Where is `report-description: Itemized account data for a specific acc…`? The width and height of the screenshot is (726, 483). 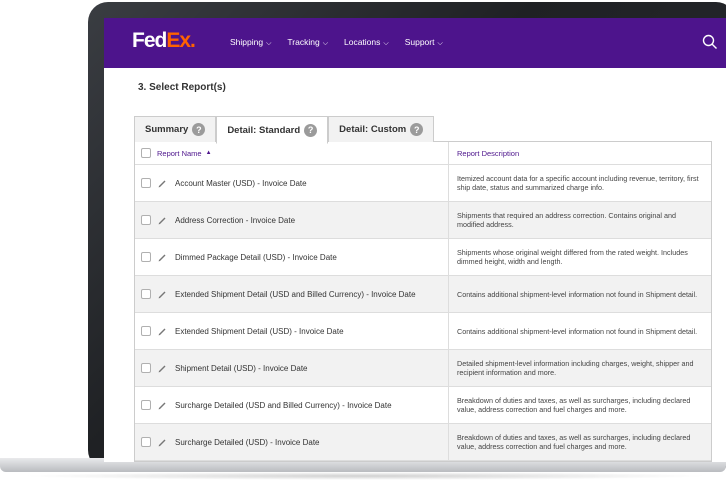 report-description: Itemized account data for a specific acc… is located at coordinates (578, 183).